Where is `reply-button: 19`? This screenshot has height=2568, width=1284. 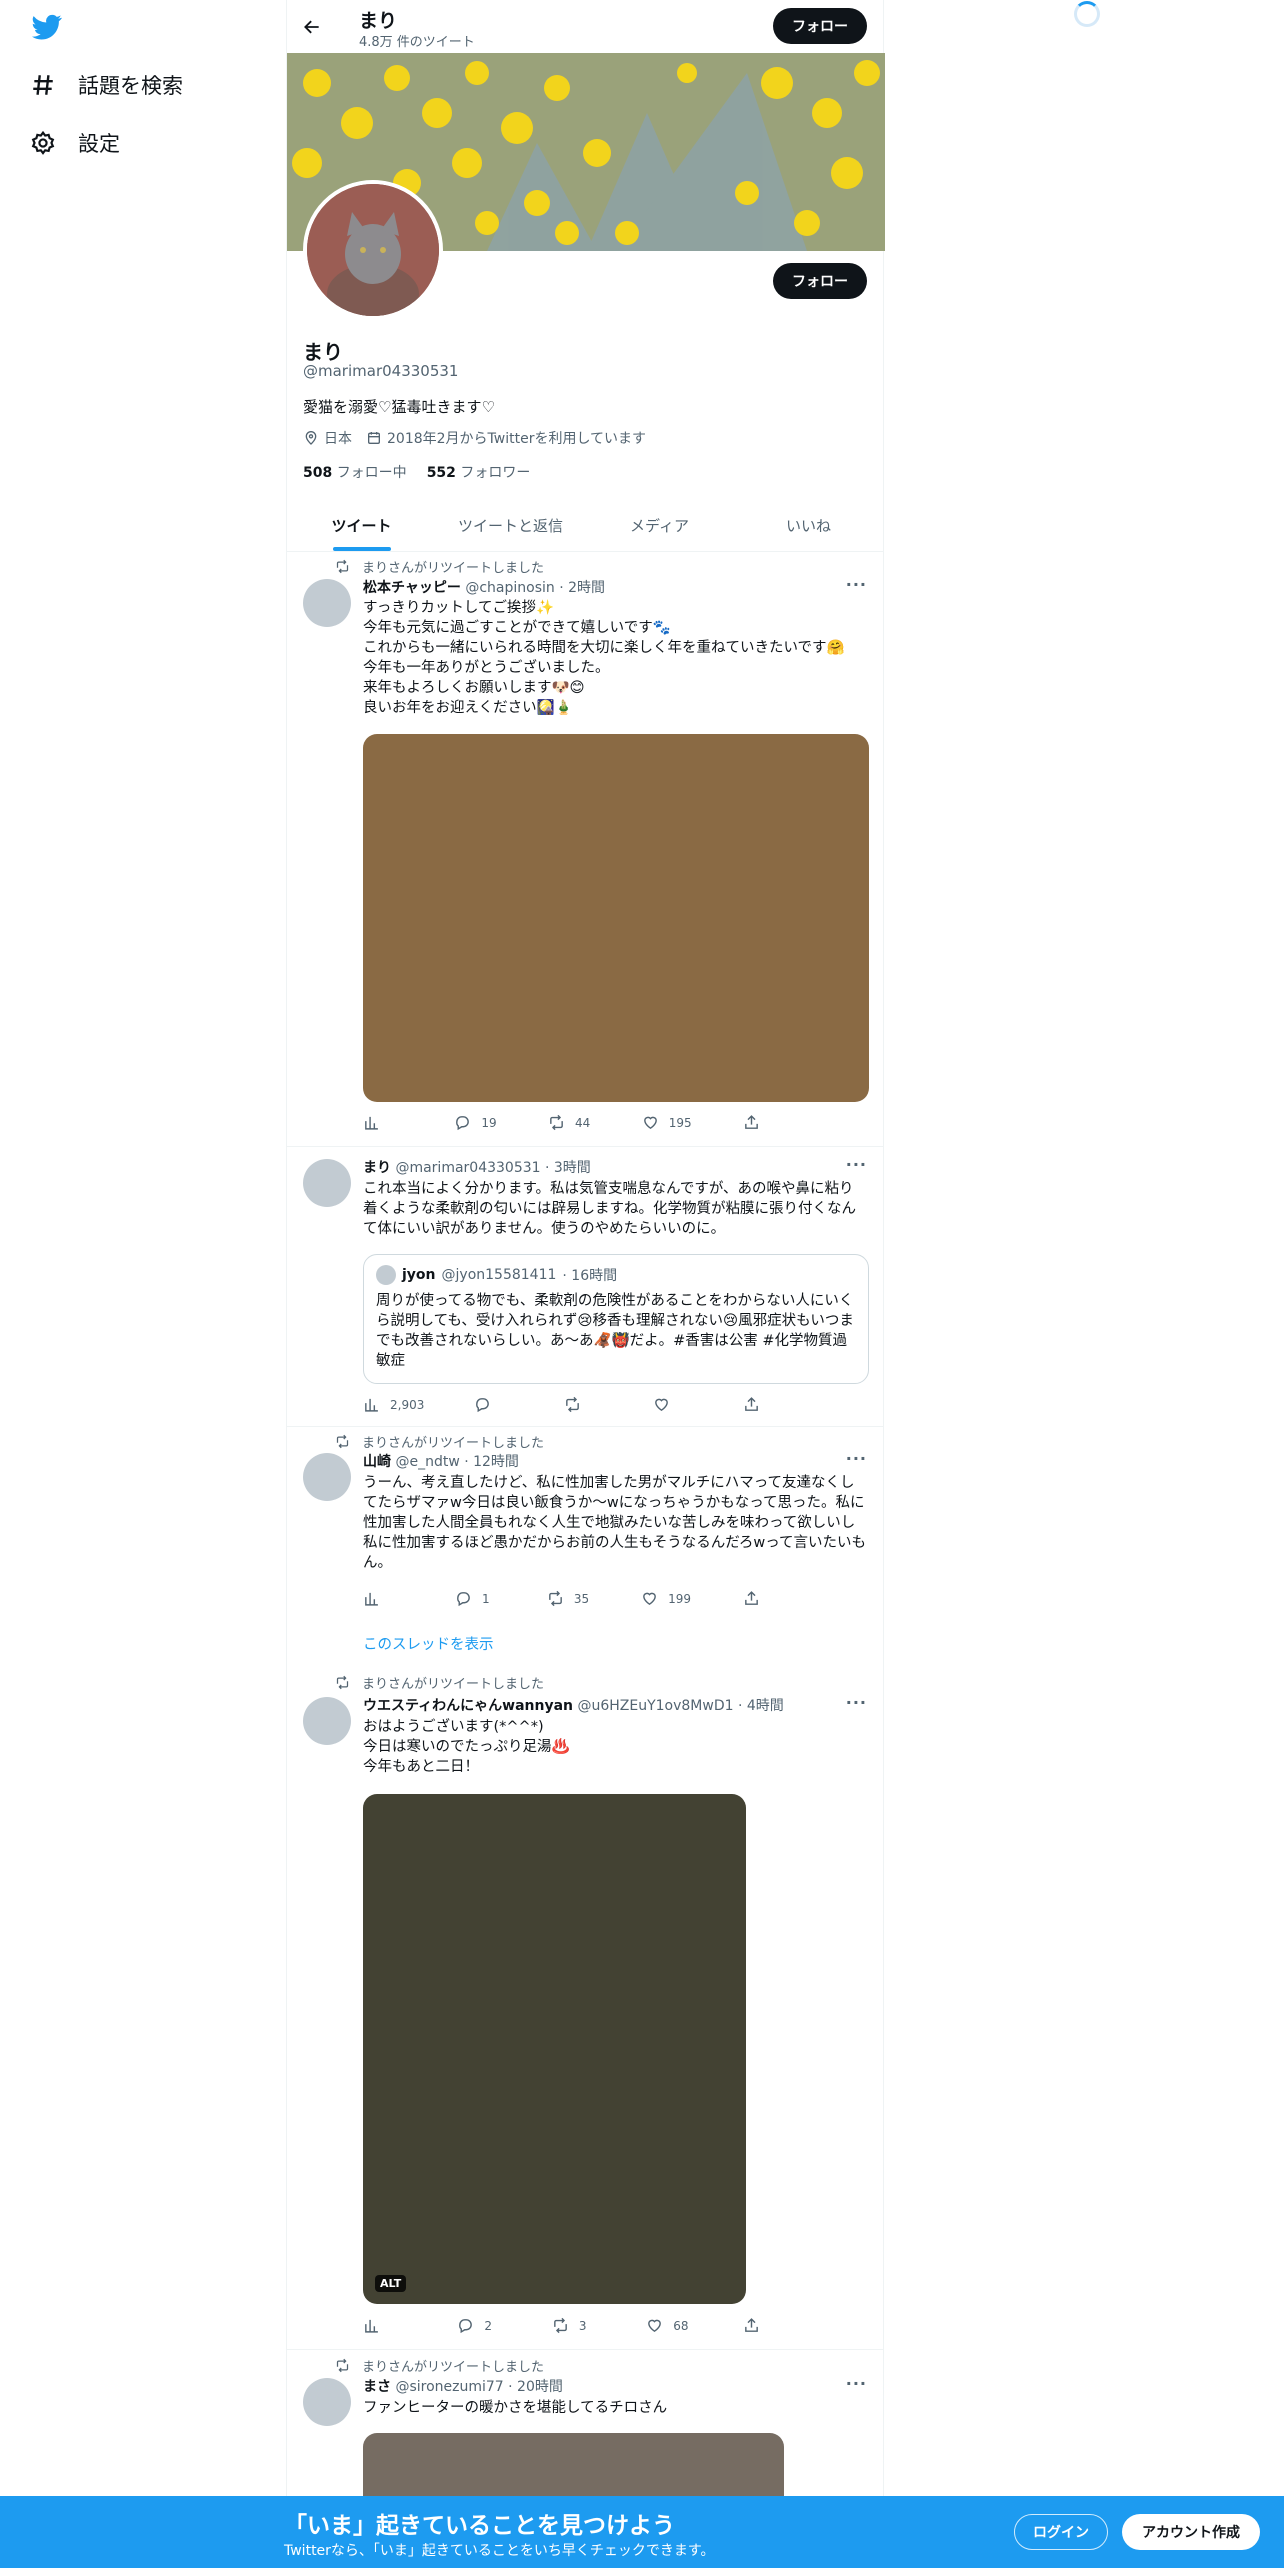
reply-button: 19 is located at coordinates (475, 1122).